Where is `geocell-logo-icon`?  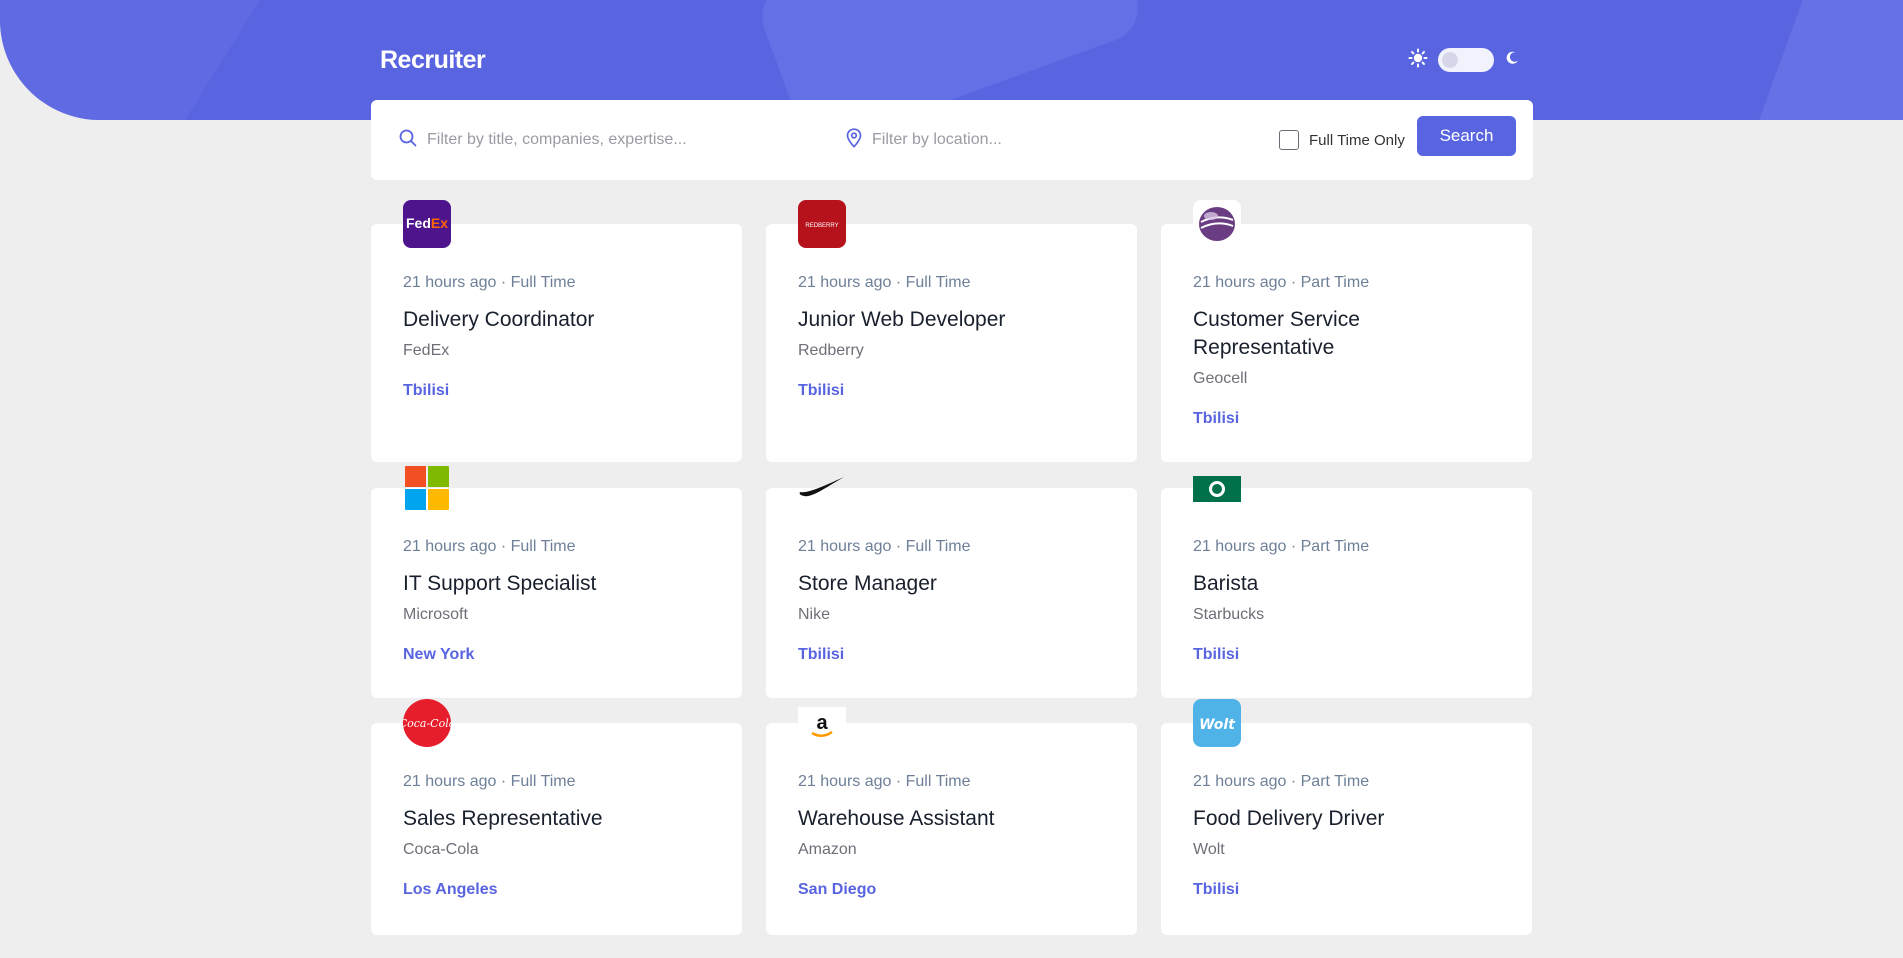 geocell-logo-icon is located at coordinates (1217, 224).